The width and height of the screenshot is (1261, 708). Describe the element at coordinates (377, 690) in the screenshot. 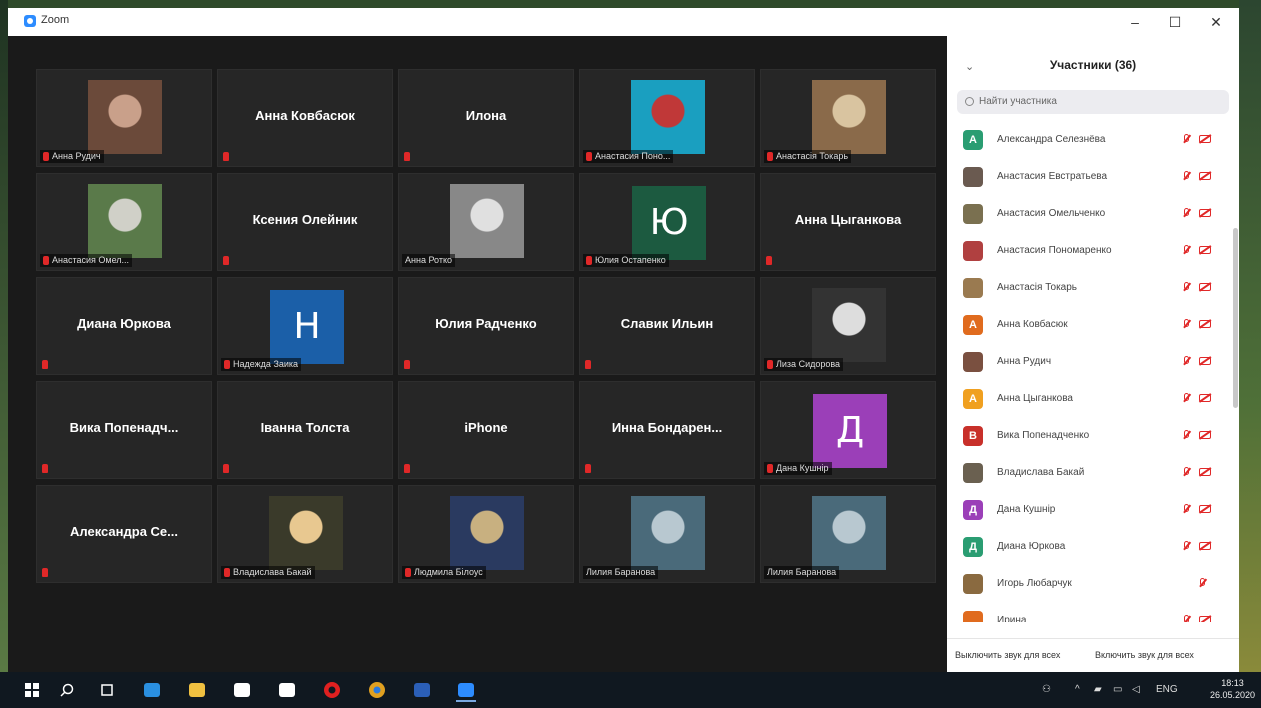

I see `chrome-icon` at that location.